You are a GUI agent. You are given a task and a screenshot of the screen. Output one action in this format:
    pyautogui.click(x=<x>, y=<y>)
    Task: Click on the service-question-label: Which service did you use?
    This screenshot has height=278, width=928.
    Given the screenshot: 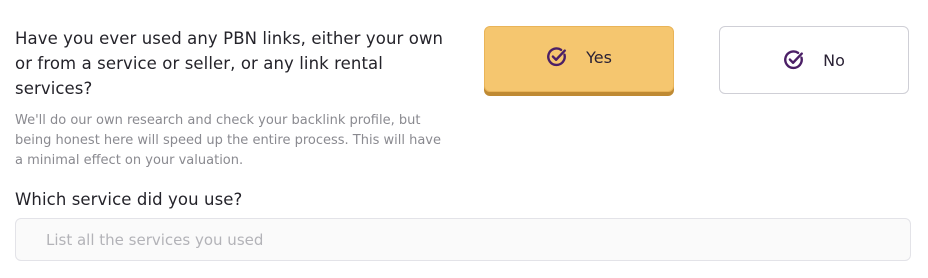 What is the action you would take?
    pyautogui.click(x=129, y=199)
    